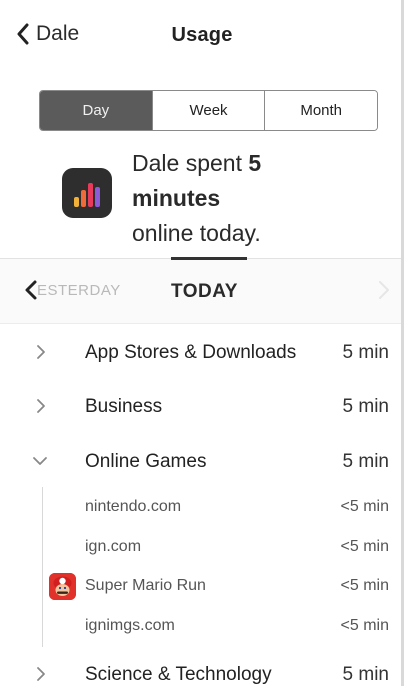  Describe the element at coordinates (133, 506) in the screenshot. I see `site-name: nintendo.com` at that location.